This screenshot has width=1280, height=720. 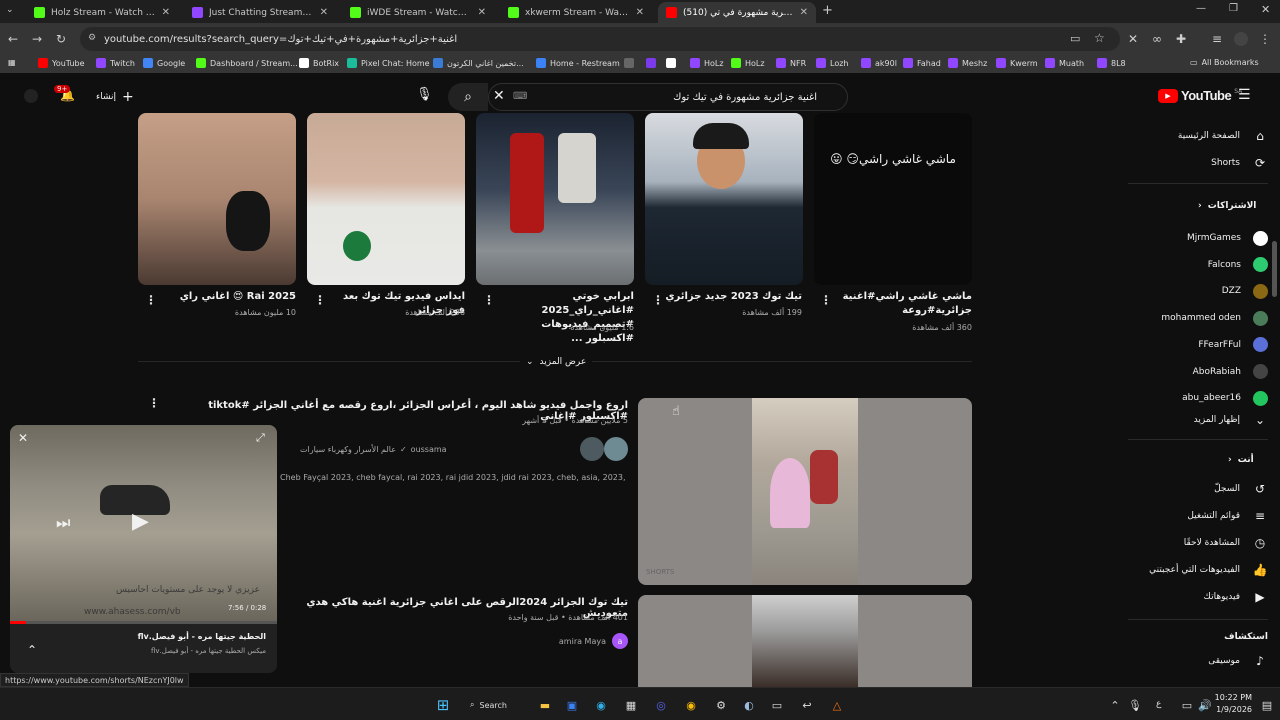 I want to click on bookmark-item: BotRix, so click(x=319, y=63).